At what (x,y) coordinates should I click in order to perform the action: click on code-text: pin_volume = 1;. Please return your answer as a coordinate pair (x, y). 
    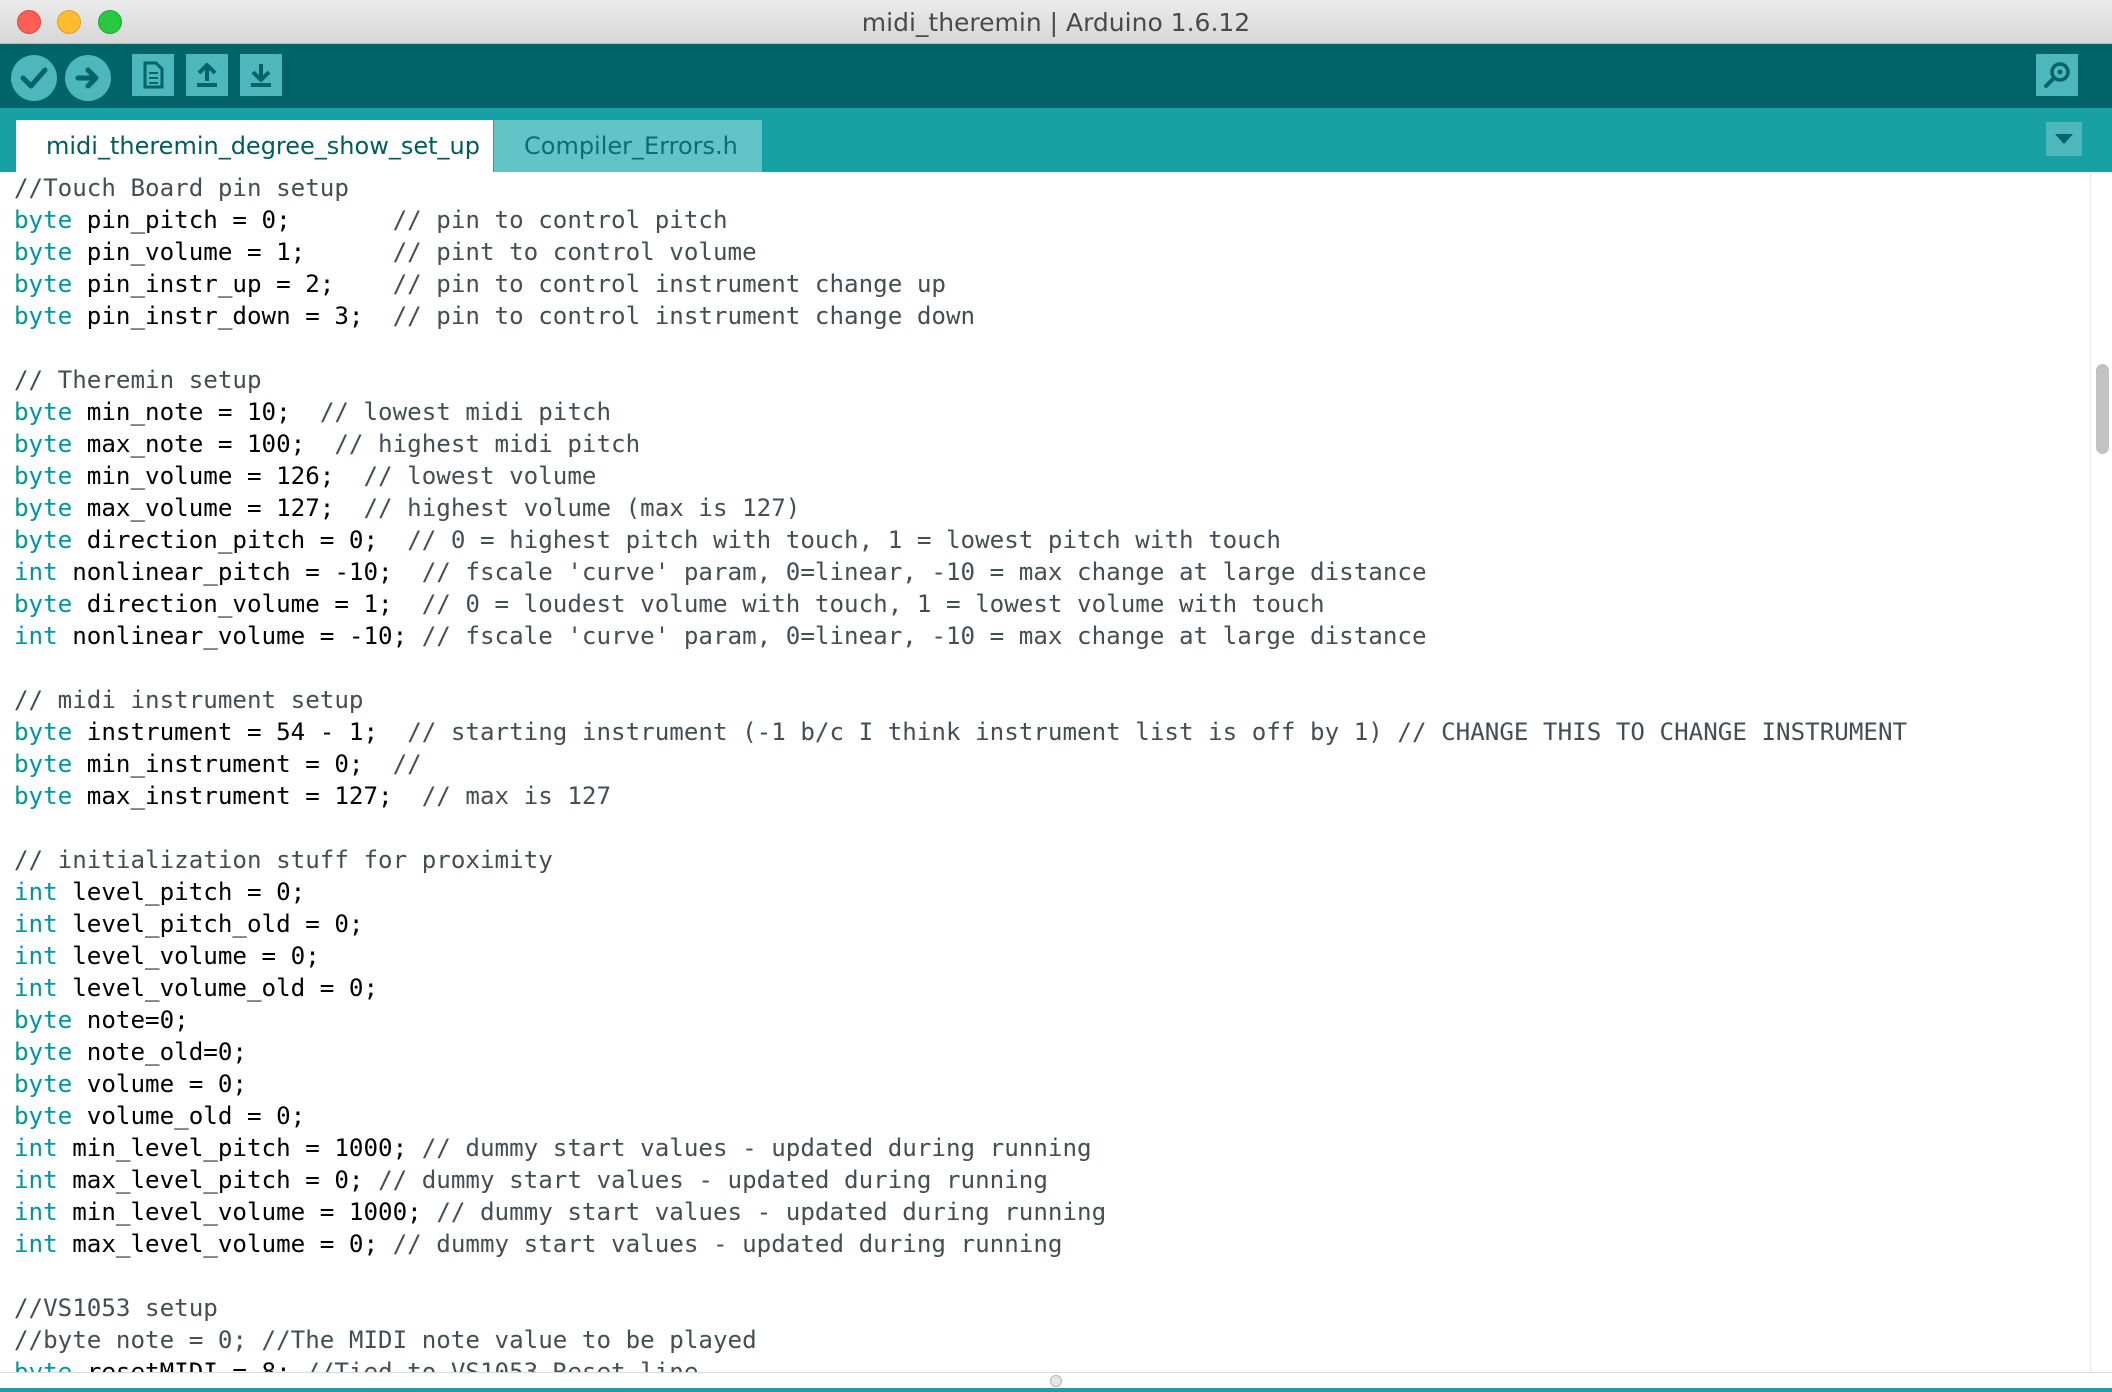
    Looking at the image, I should click on (232, 252).